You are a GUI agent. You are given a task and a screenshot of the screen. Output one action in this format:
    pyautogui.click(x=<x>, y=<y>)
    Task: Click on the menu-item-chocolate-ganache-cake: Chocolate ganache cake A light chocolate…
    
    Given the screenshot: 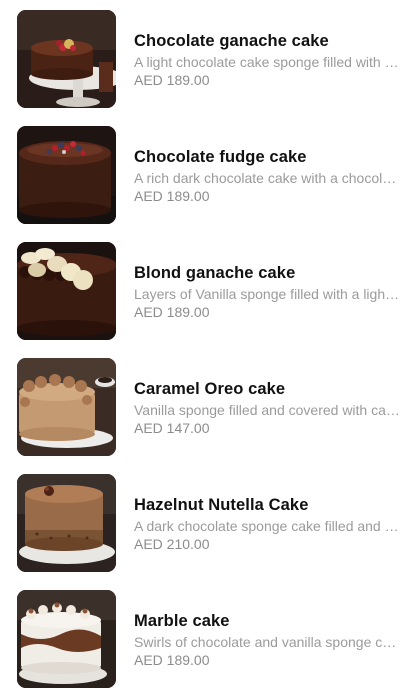 What is the action you would take?
    pyautogui.click(x=209, y=60)
    